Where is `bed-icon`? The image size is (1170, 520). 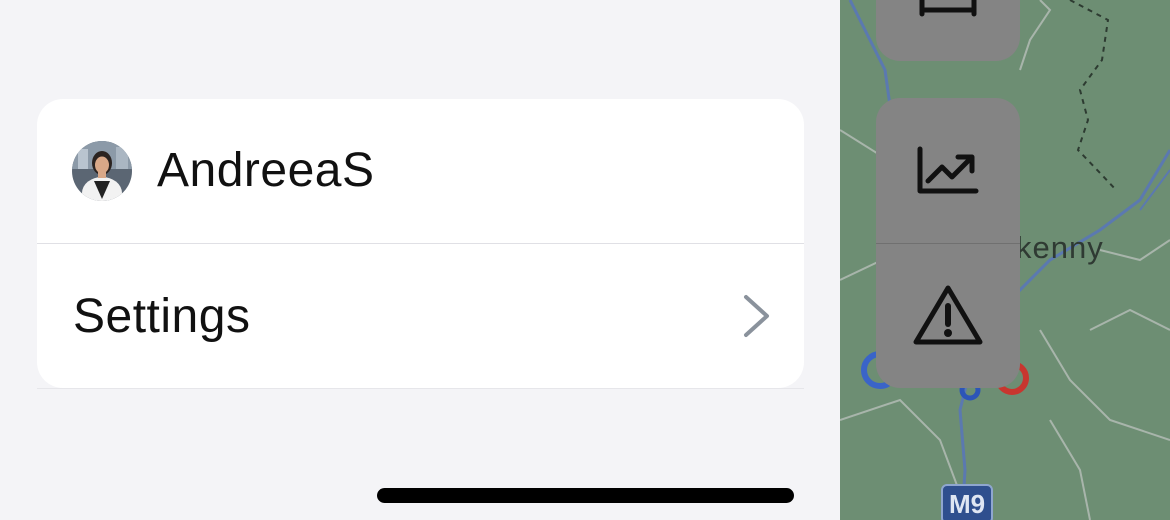
bed-icon is located at coordinates (948, 20).